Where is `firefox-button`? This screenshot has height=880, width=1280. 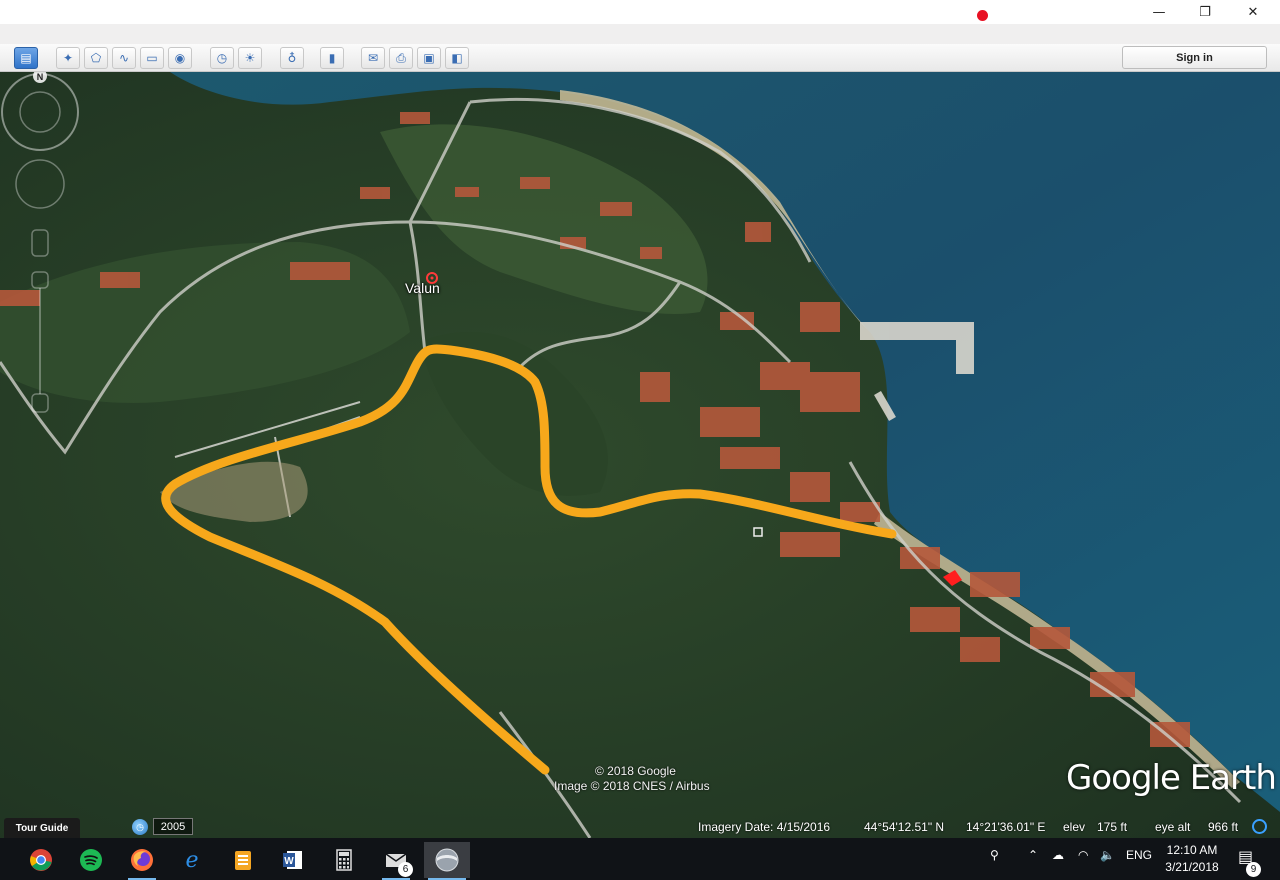 firefox-button is located at coordinates (142, 861).